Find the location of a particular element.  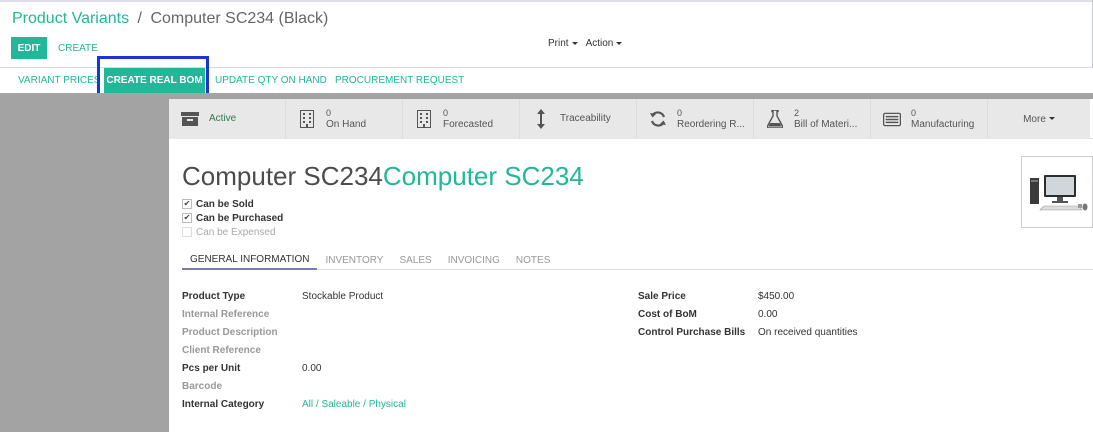

field-label: Internal Category is located at coordinates (223, 404).